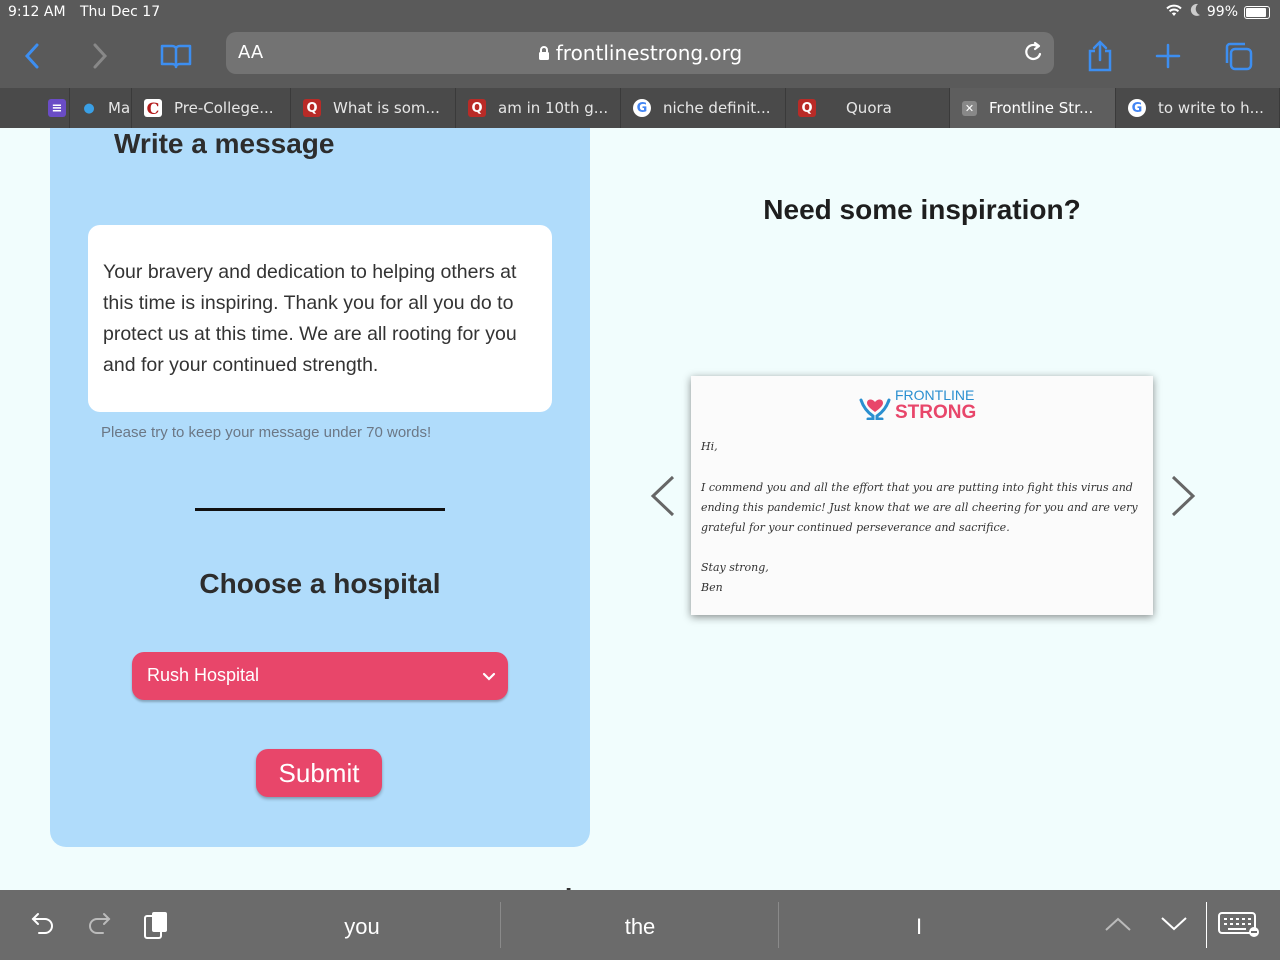  What do you see at coordinates (1195, 12) in the screenshot?
I see `moon-icon` at bounding box center [1195, 12].